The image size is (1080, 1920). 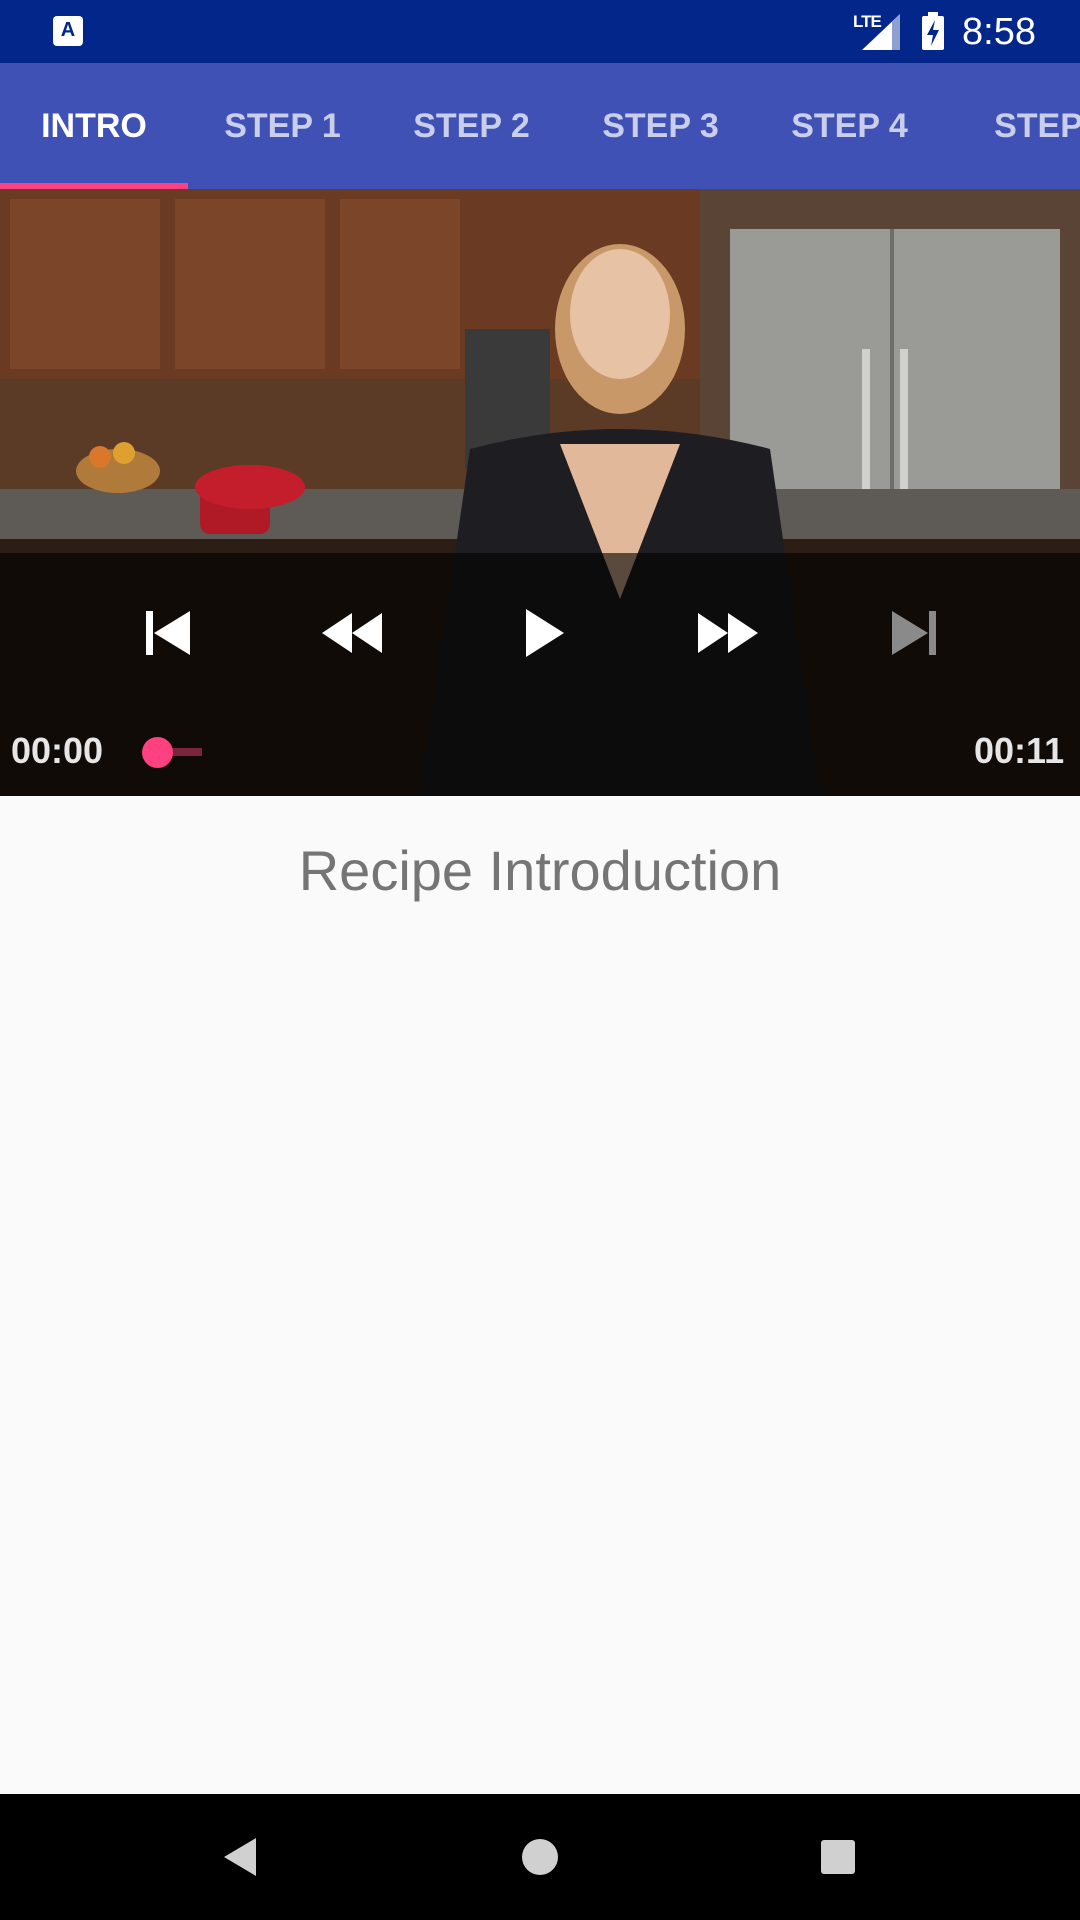 What do you see at coordinates (849, 126) in the screenshot?
I see `tab-step-4: STEP 4` at bounding box center [849, 126].